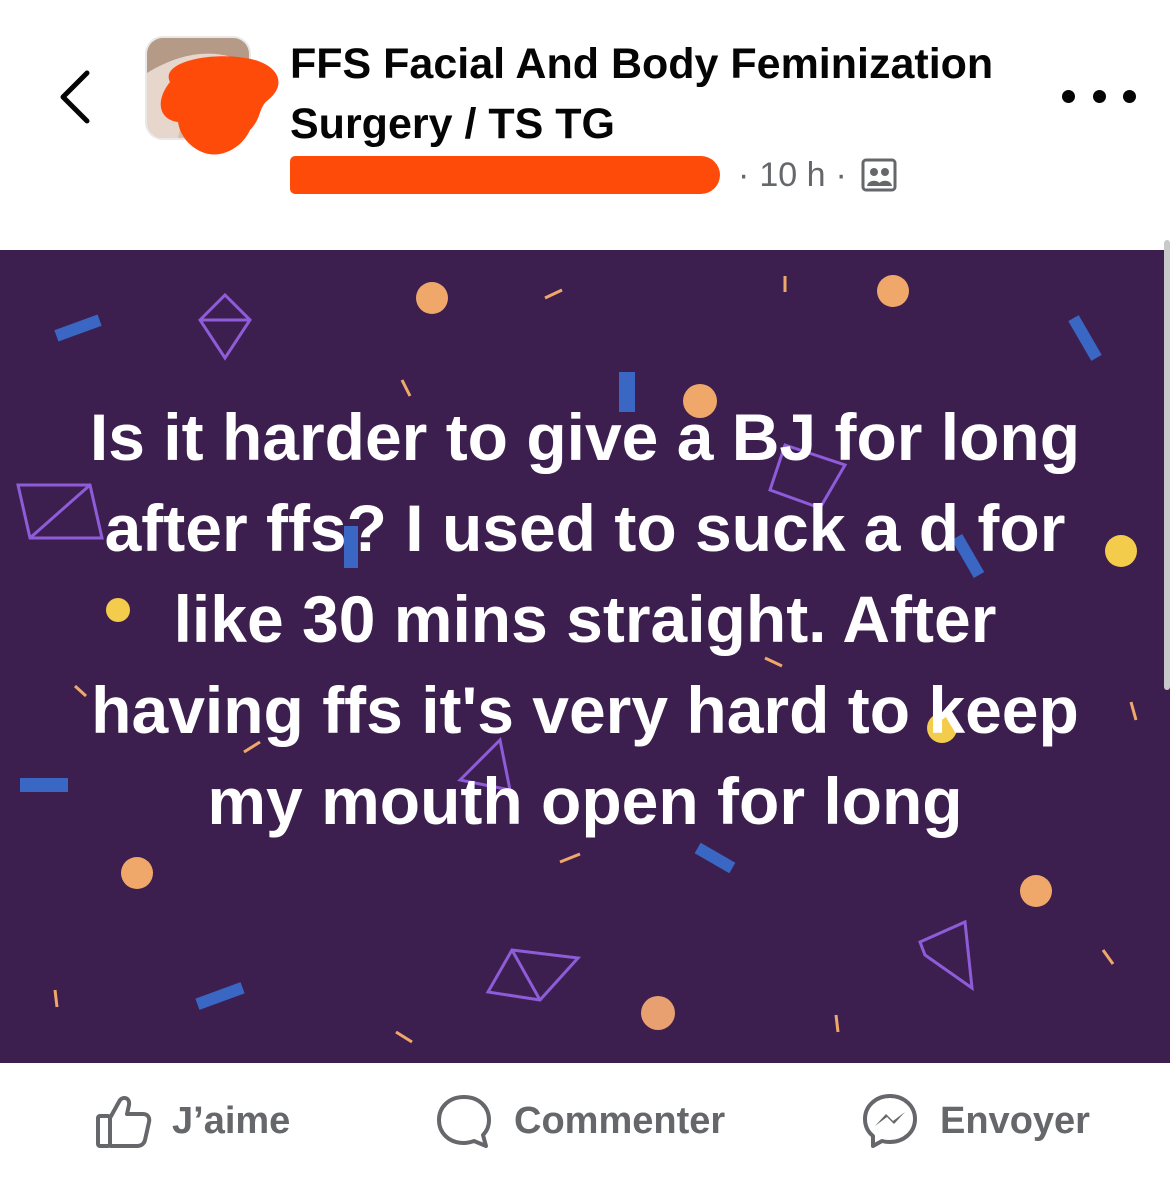  I want to click on like-label: J’aime, so click(231, 1120).